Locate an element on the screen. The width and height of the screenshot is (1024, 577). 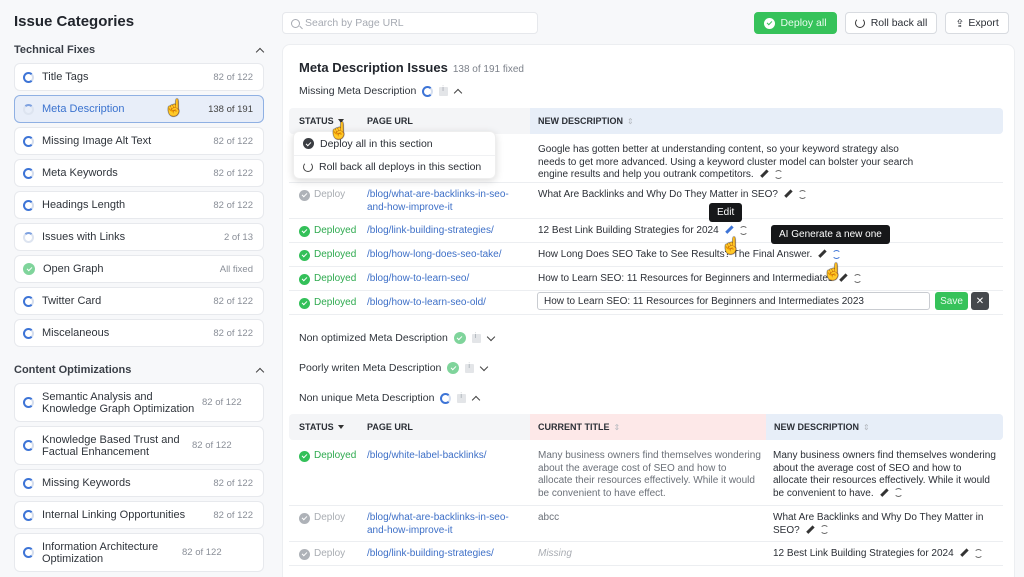
col-current-title: CURRENT TITLE ⇕ is located at coordinates (648, 427).